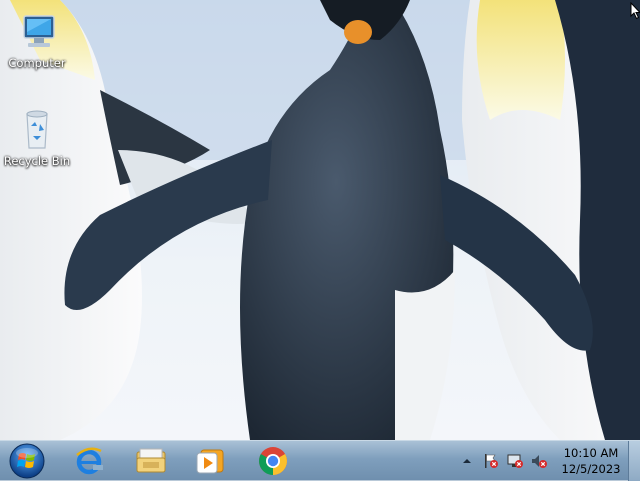 The height and width of the screenshot is (481, 640). Describe the element at coordinates (515, 461) in the screenshot. I see `network-icon` at that location.